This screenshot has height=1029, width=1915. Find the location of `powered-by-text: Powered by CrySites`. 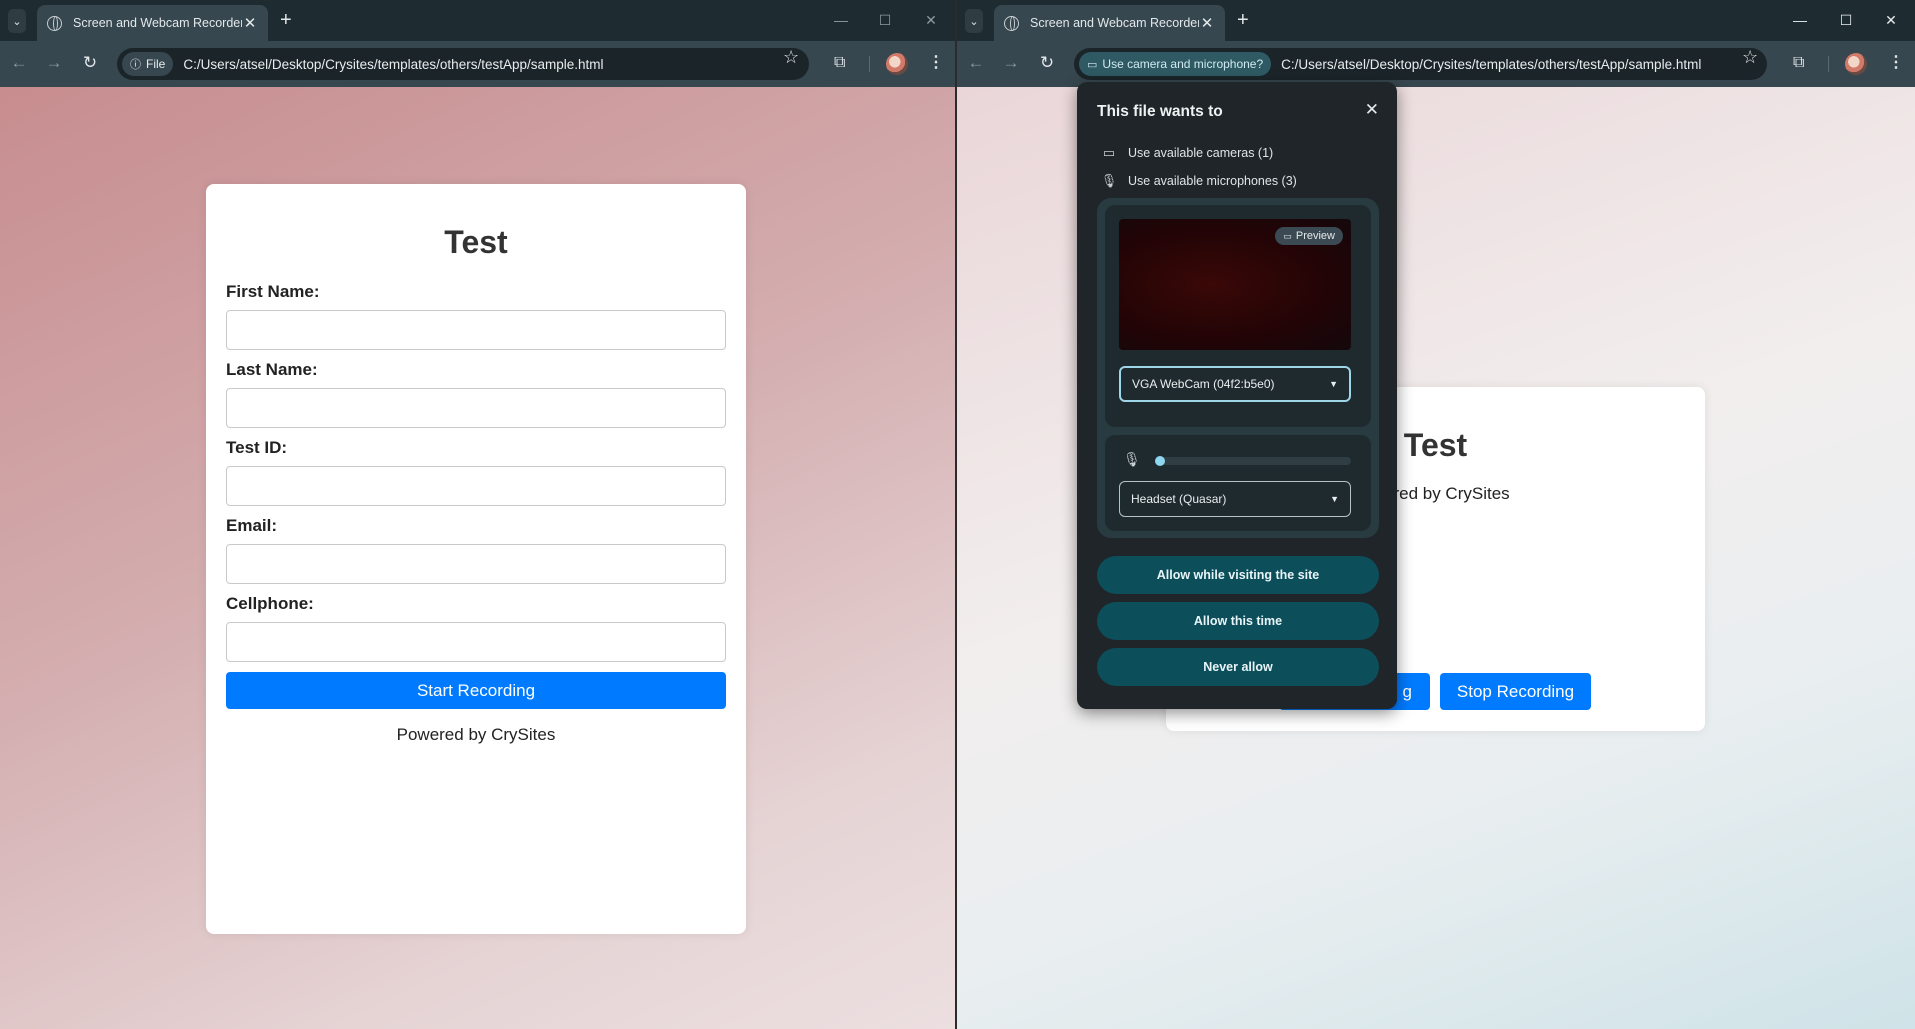

powered-by-text: Powered by CrySites is located at coordinates (476, 734).